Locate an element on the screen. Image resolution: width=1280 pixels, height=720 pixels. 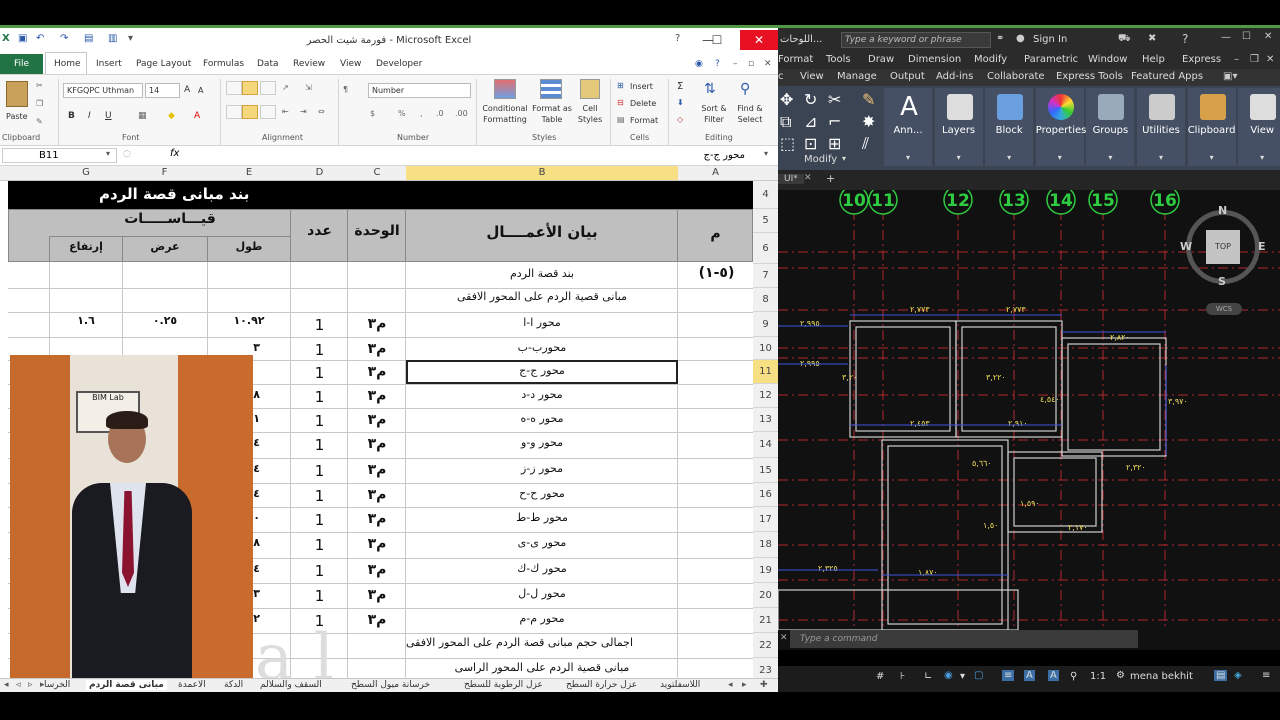
find-select-label: Find & Select is located at coordinates (750, 114).